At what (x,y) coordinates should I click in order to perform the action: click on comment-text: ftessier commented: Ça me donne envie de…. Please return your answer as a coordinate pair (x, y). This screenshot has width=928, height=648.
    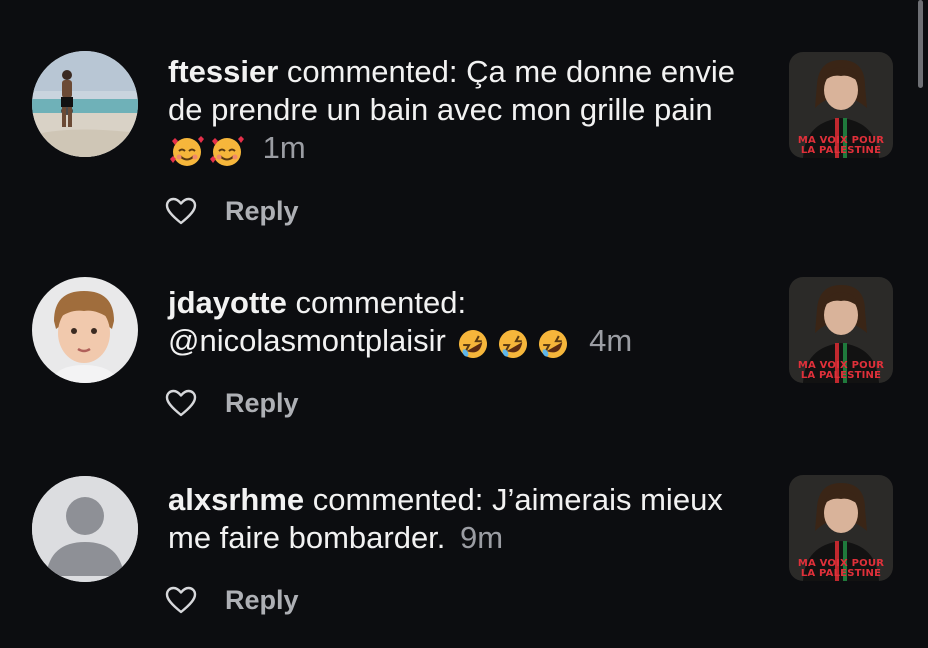
    Looking at the image, I should click on (463, 113).